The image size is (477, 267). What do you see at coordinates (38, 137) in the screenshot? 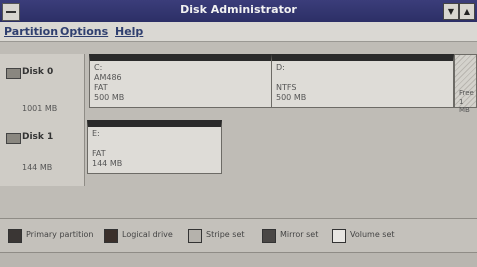
I see `disk-name: Disk 1` at bounding box center [38, 137].